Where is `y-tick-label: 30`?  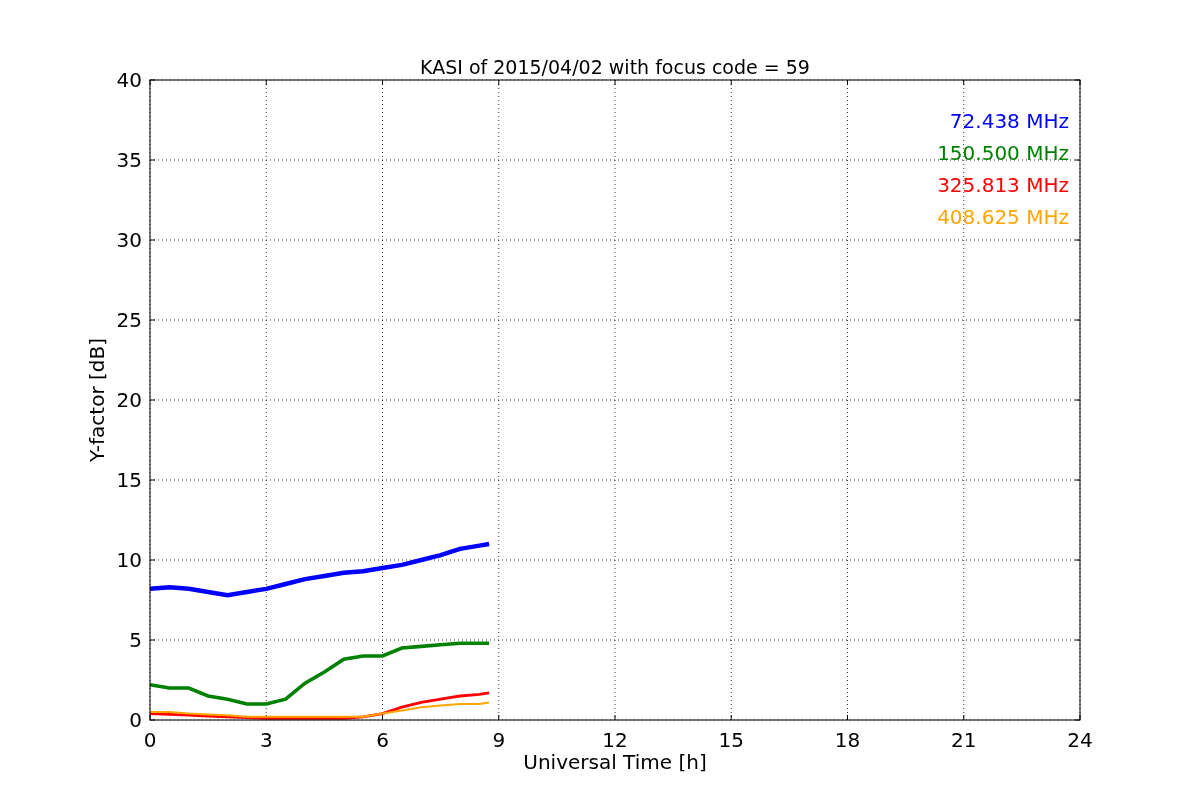
y-tick-label: 30 is located at coordinates (129, 240).